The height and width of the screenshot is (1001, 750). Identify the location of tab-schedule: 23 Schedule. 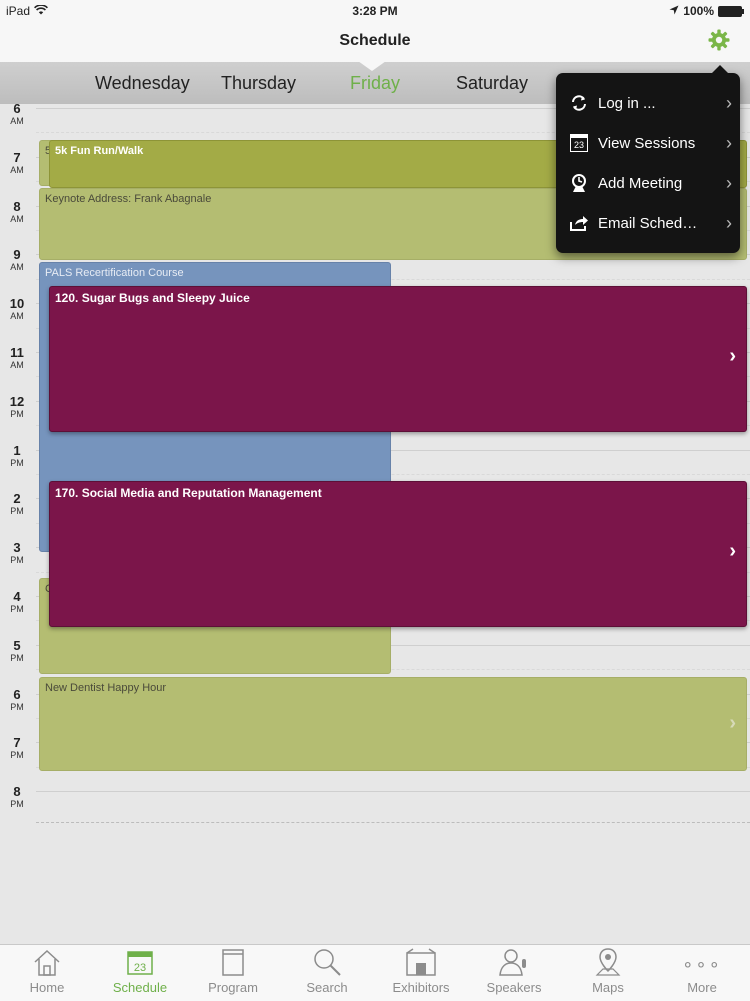
(140, 973).